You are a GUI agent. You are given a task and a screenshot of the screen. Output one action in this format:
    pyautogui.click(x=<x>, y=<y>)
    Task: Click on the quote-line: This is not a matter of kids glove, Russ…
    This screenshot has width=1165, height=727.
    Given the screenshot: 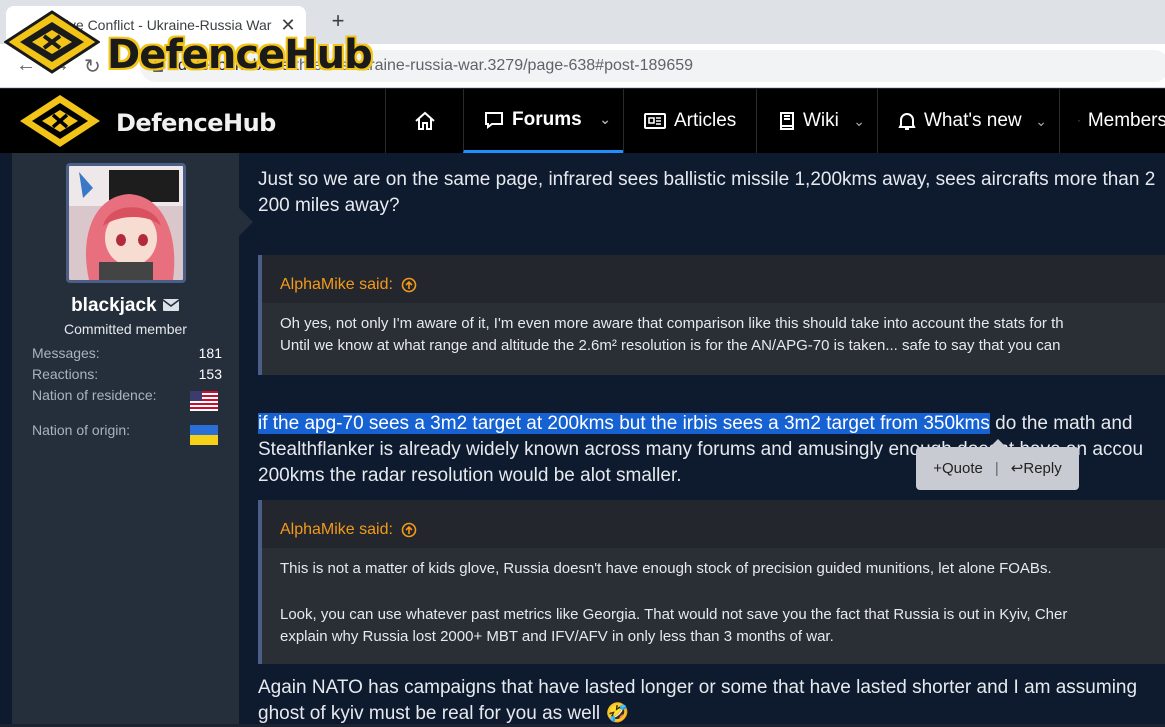 What is the action you would take?
    pyautogui.click(x=722, y=569)
    